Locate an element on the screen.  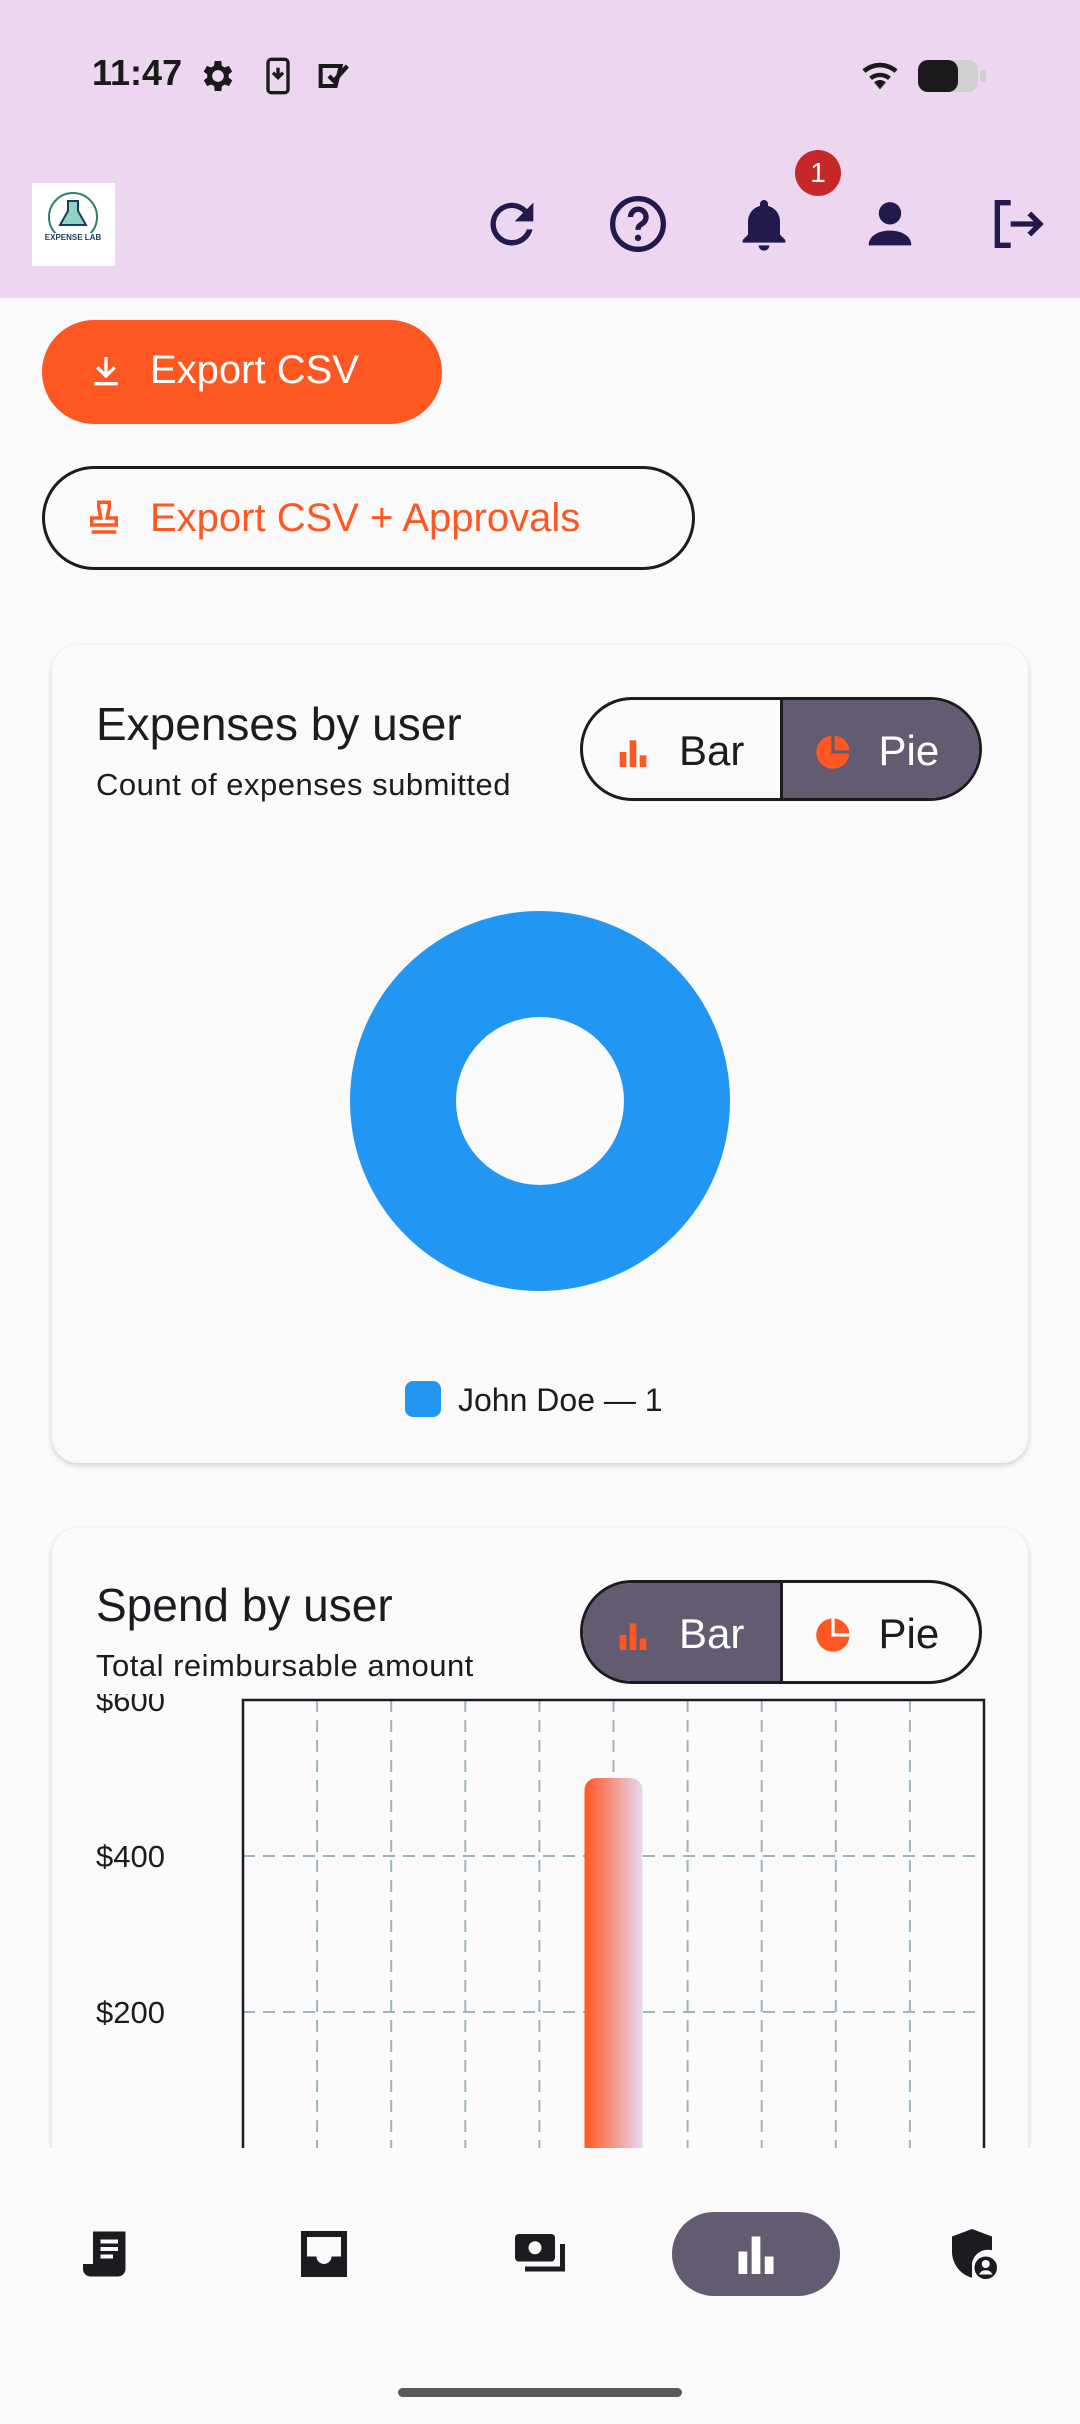
card-title: Expenses by user is located at coordinates (279, 724).